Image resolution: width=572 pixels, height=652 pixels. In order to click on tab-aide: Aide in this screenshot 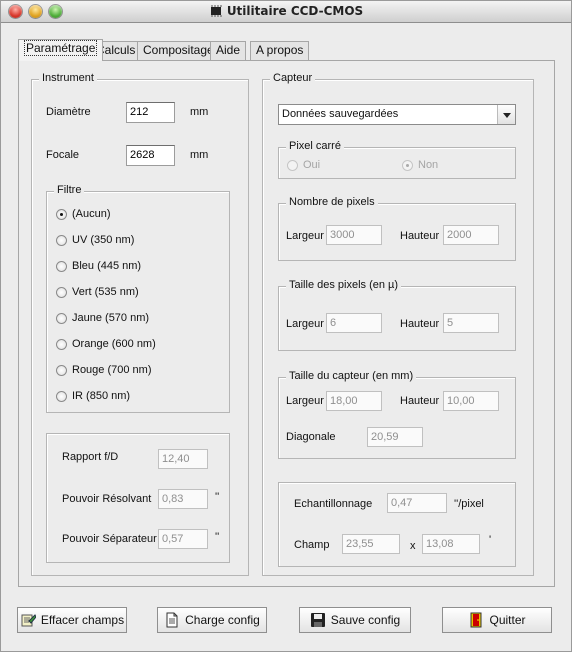, I will do `click(228, 50)`.